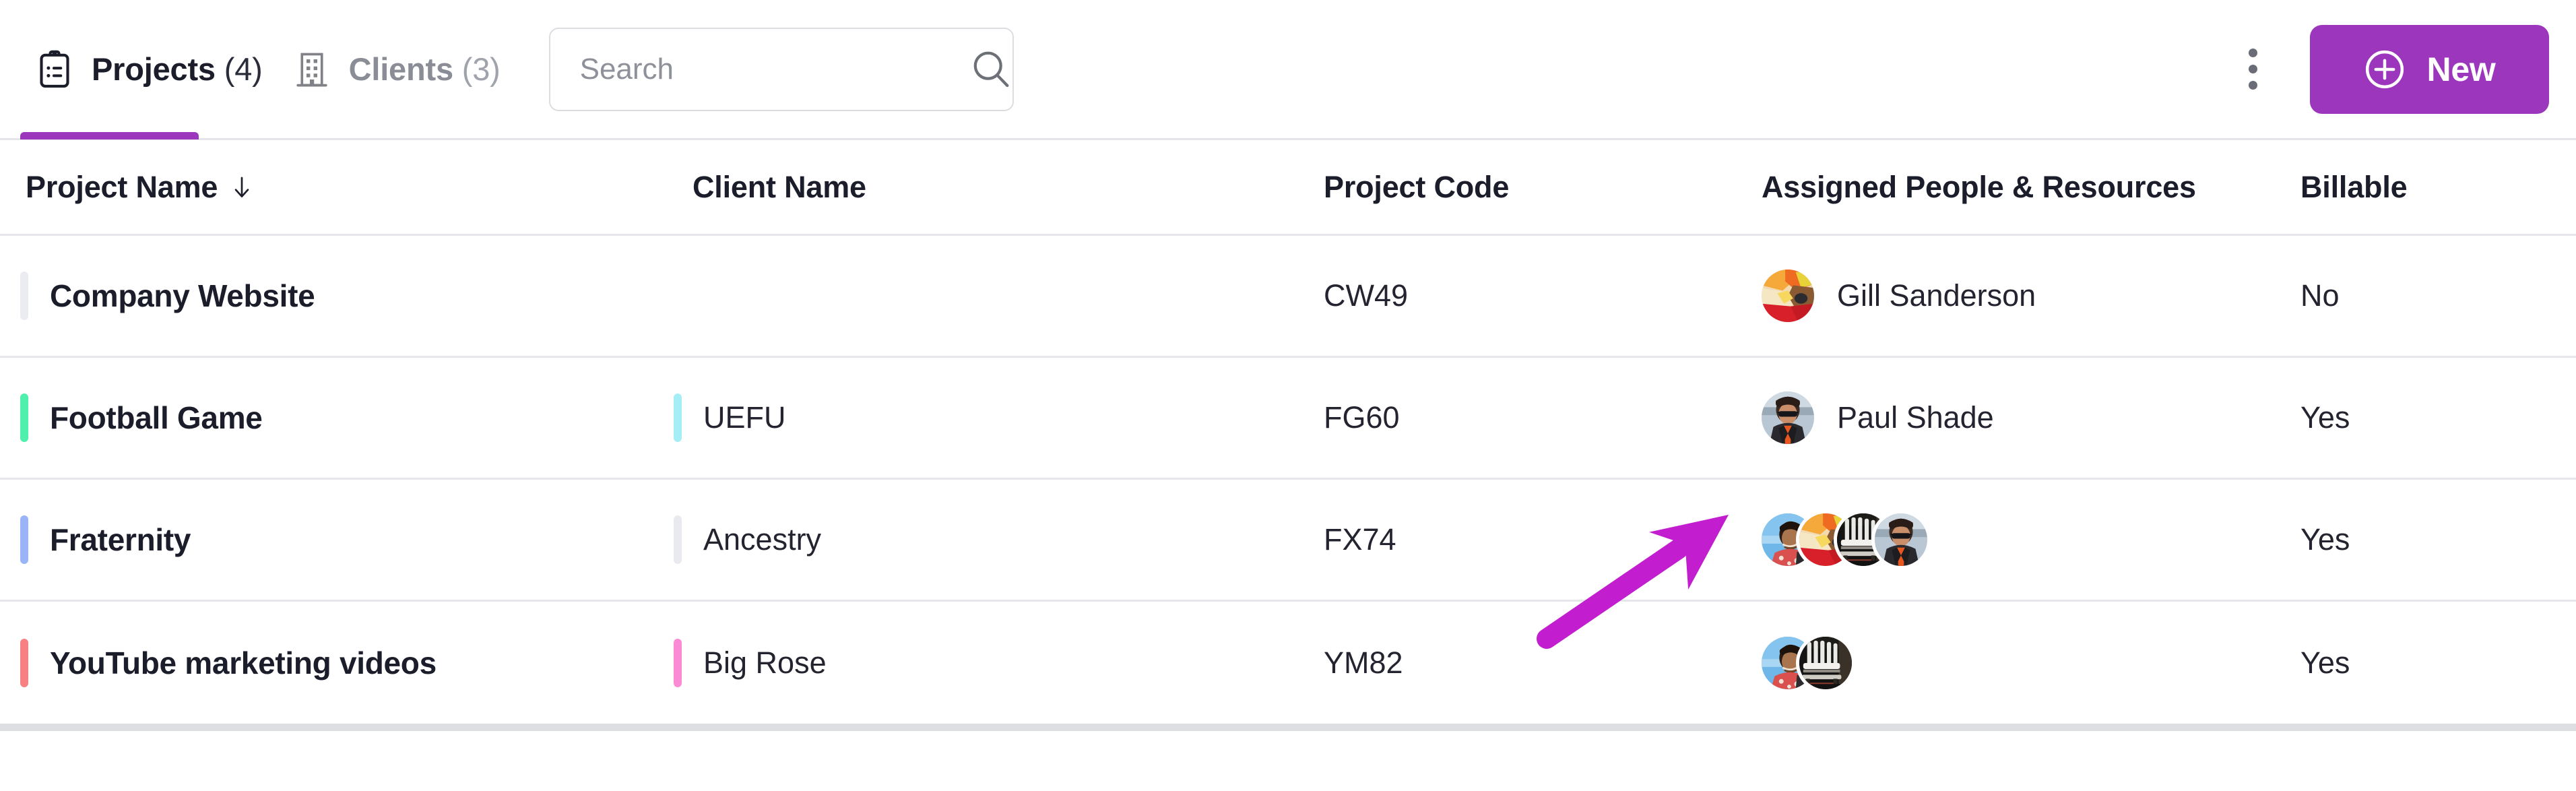 The width and height of the screenshot is (2576, 791). I want to click on project-code-text: YM82, so click(1363, 662).